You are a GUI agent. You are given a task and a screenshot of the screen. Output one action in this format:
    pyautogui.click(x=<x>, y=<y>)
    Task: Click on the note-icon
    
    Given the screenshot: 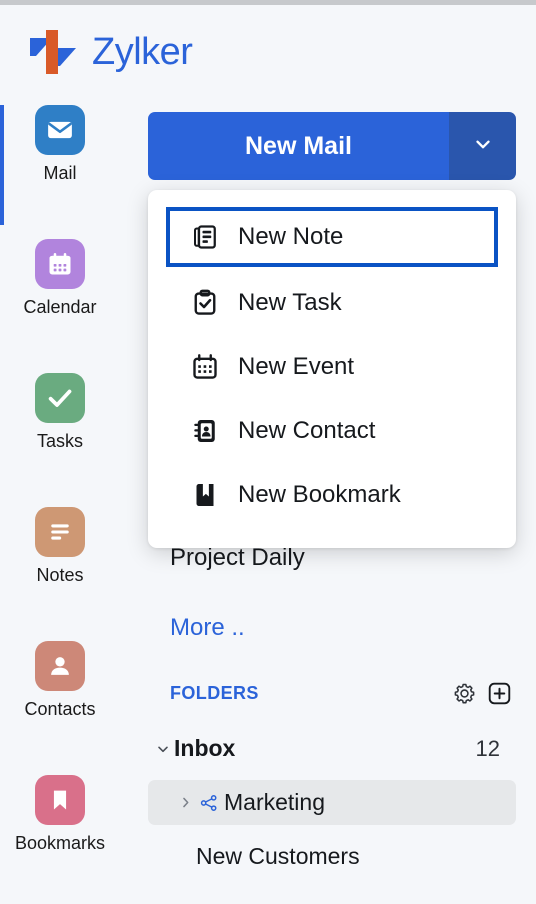 What is the action you would take?
    pyautogui.click(x=205, y=237)
    